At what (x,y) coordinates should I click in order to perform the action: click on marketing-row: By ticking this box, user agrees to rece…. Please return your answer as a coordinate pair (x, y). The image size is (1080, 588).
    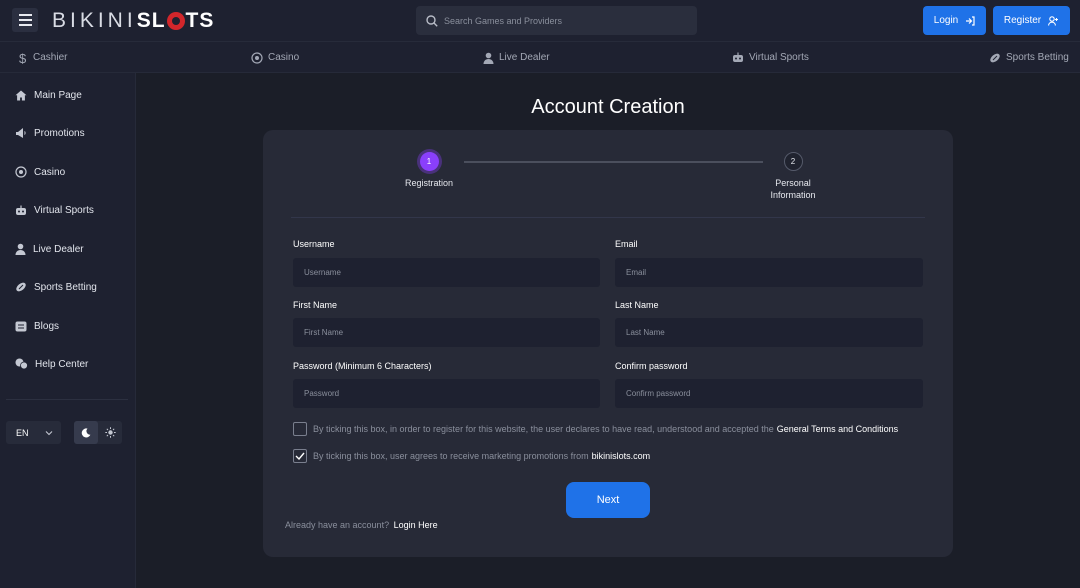
    Looking at the image, I should click on (471, 456).